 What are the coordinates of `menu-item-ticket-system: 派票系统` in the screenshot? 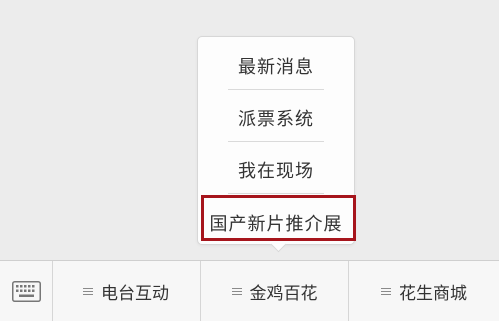 It's located at (276, 118).